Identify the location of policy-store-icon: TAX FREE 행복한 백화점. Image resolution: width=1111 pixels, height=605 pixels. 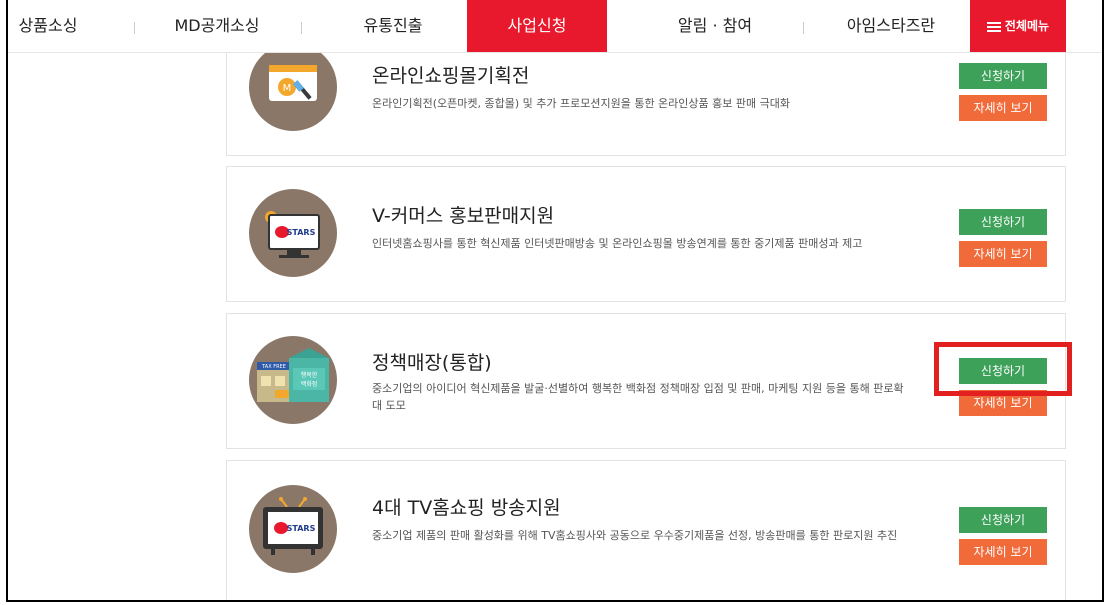
(293, 380).